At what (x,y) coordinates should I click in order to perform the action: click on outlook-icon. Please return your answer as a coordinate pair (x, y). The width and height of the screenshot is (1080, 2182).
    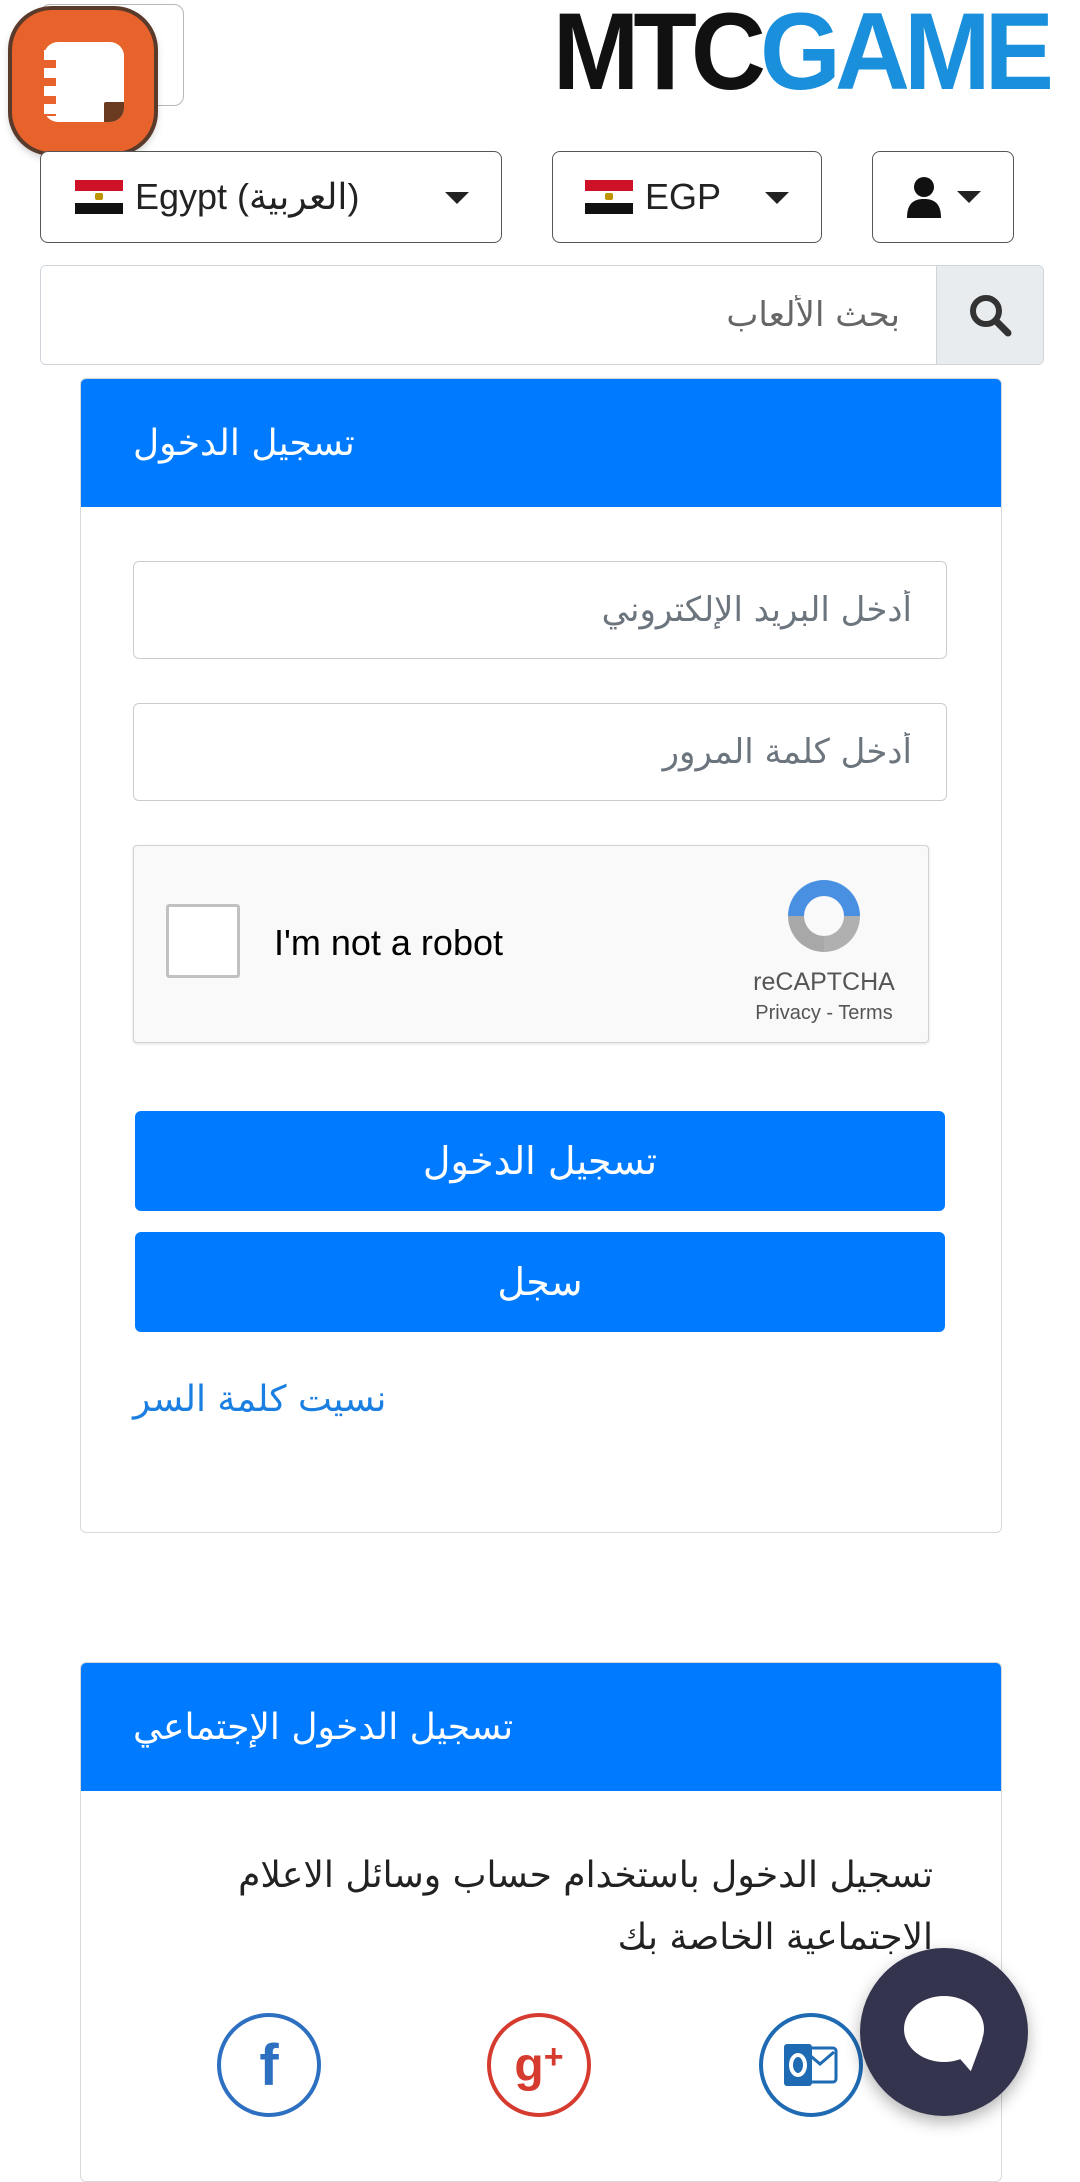
    Looking at the image, I should click on (811, 2065).